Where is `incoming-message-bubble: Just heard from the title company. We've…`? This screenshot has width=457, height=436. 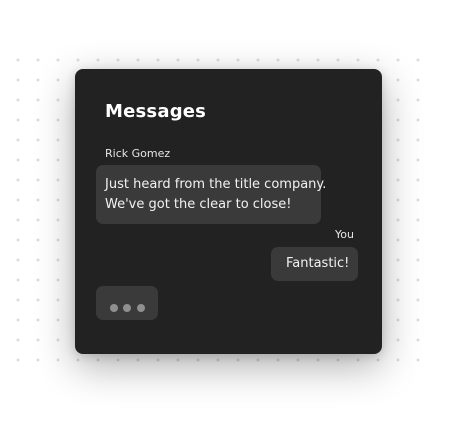 incoming-message-bubble: Just heard from the title company. We've… is located at coordinates (211, 194).